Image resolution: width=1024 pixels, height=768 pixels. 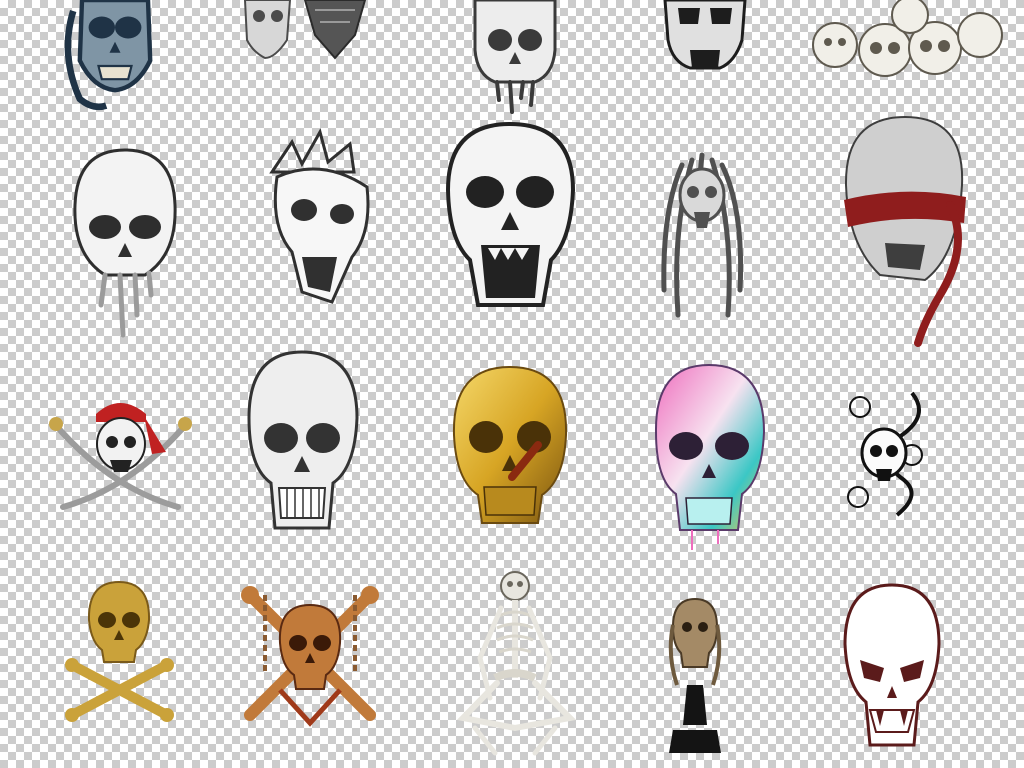 I want to click on melting-skull-icon, so click(x=125, y=243).